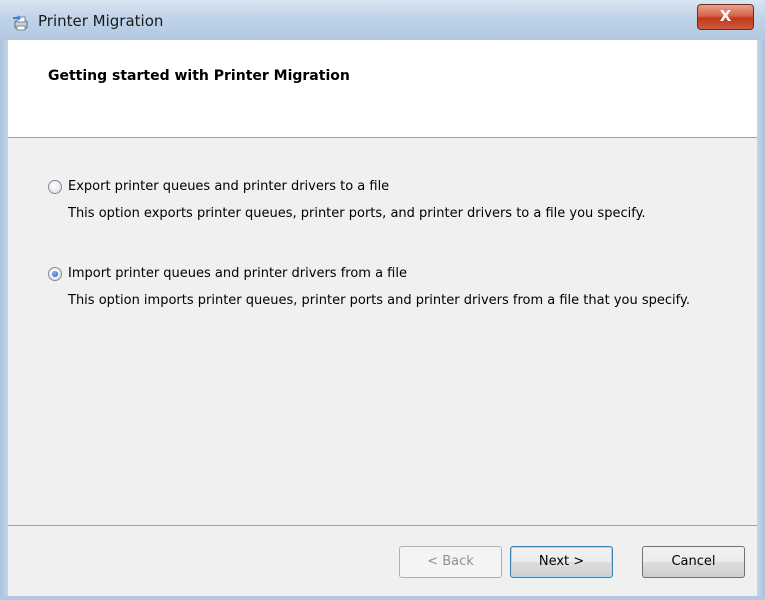 Image resolution: width=765 pixels, height=600 pixels. I want to click on page-title: Getting started with Printer Migration, so click(199, 76).